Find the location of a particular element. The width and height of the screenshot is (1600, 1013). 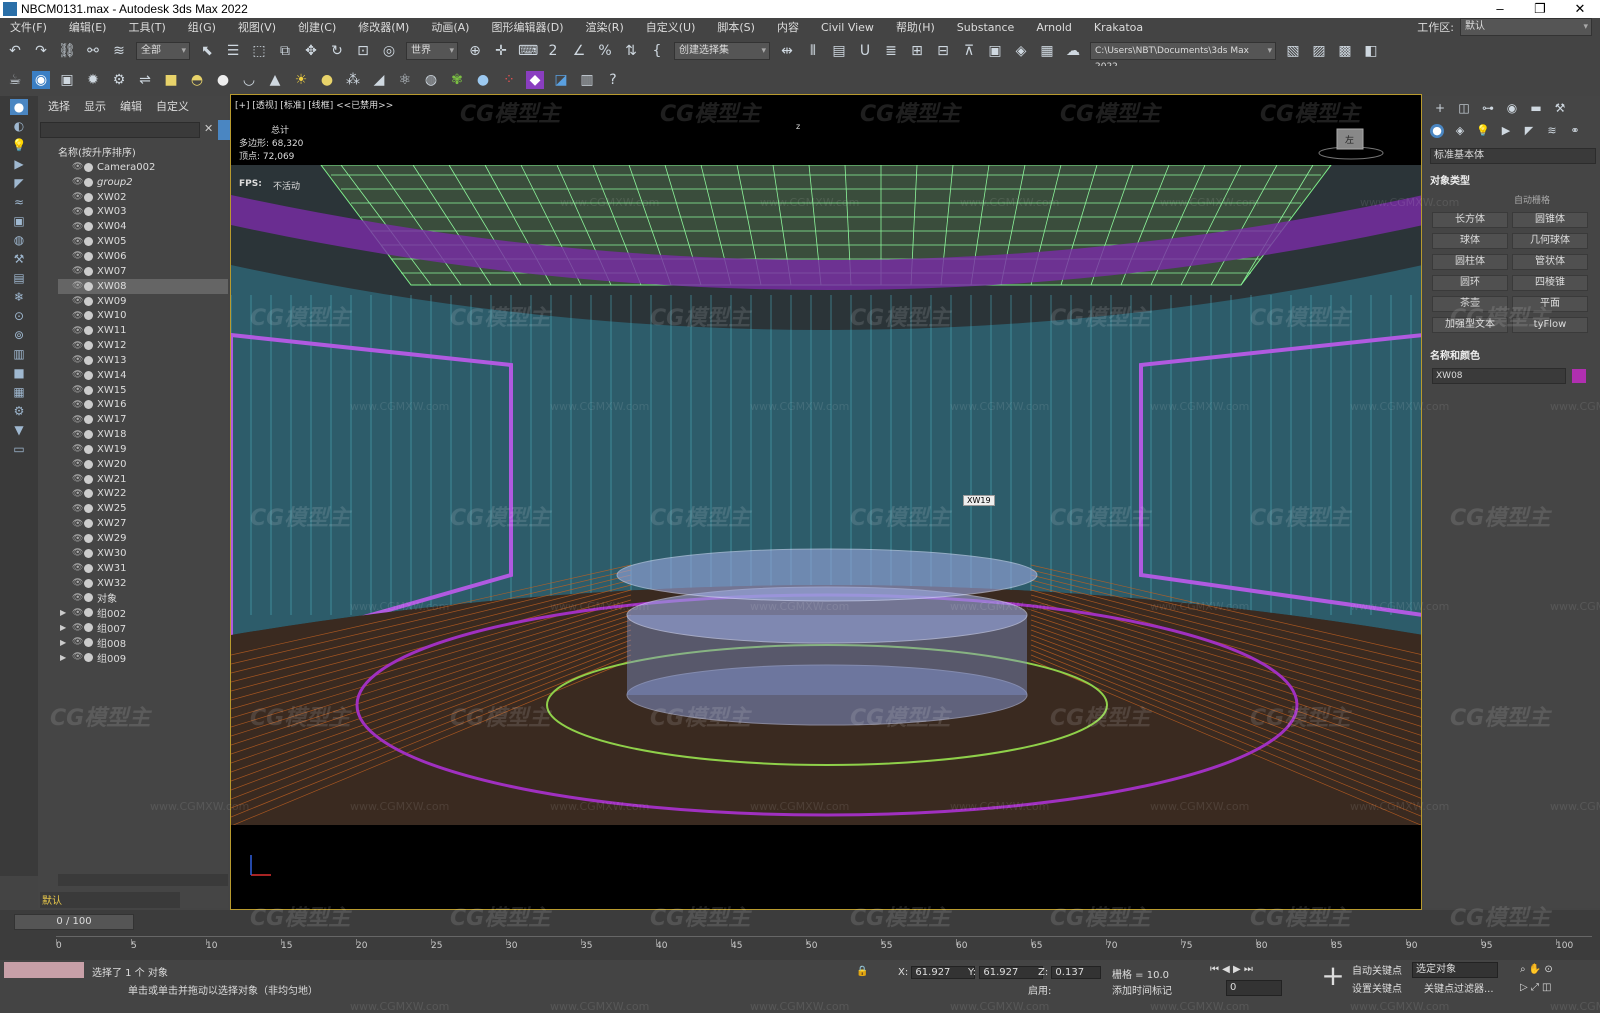

scene-row: 👁 对象 is located at coordinates (143, 598).